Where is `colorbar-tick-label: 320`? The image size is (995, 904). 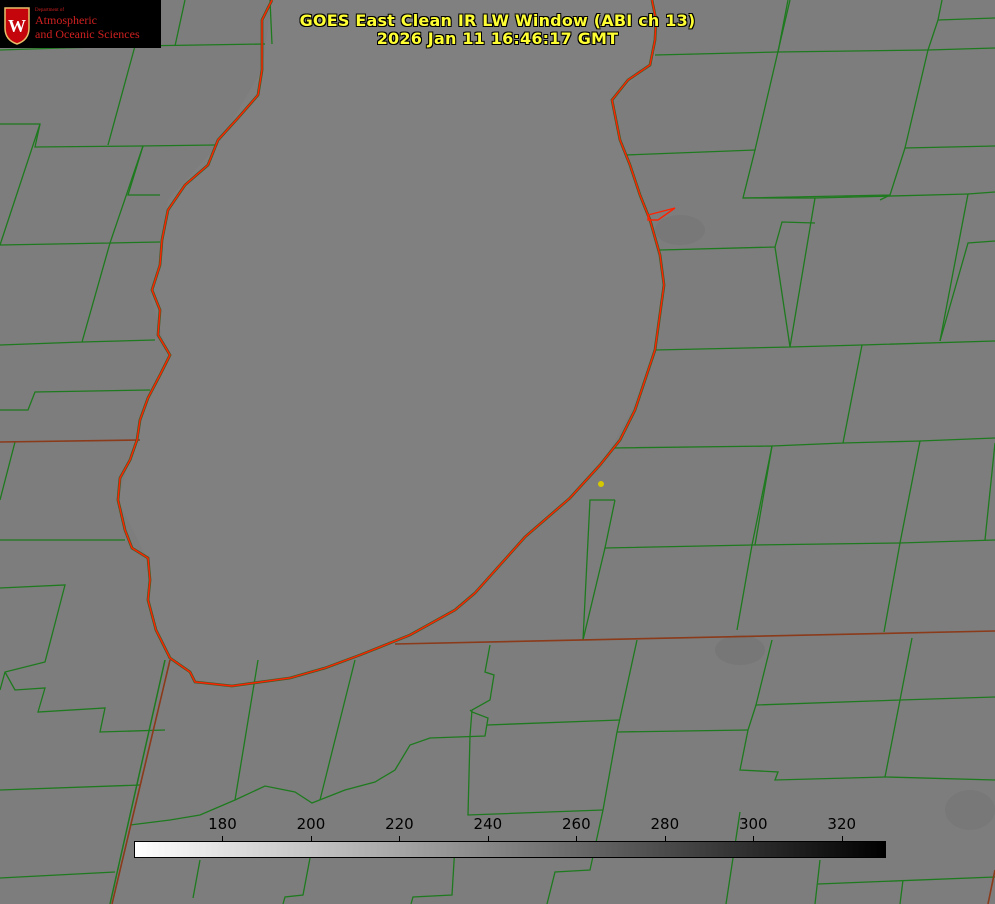
colorbar-tick-label: 320 is located at coordinates (842, 824).